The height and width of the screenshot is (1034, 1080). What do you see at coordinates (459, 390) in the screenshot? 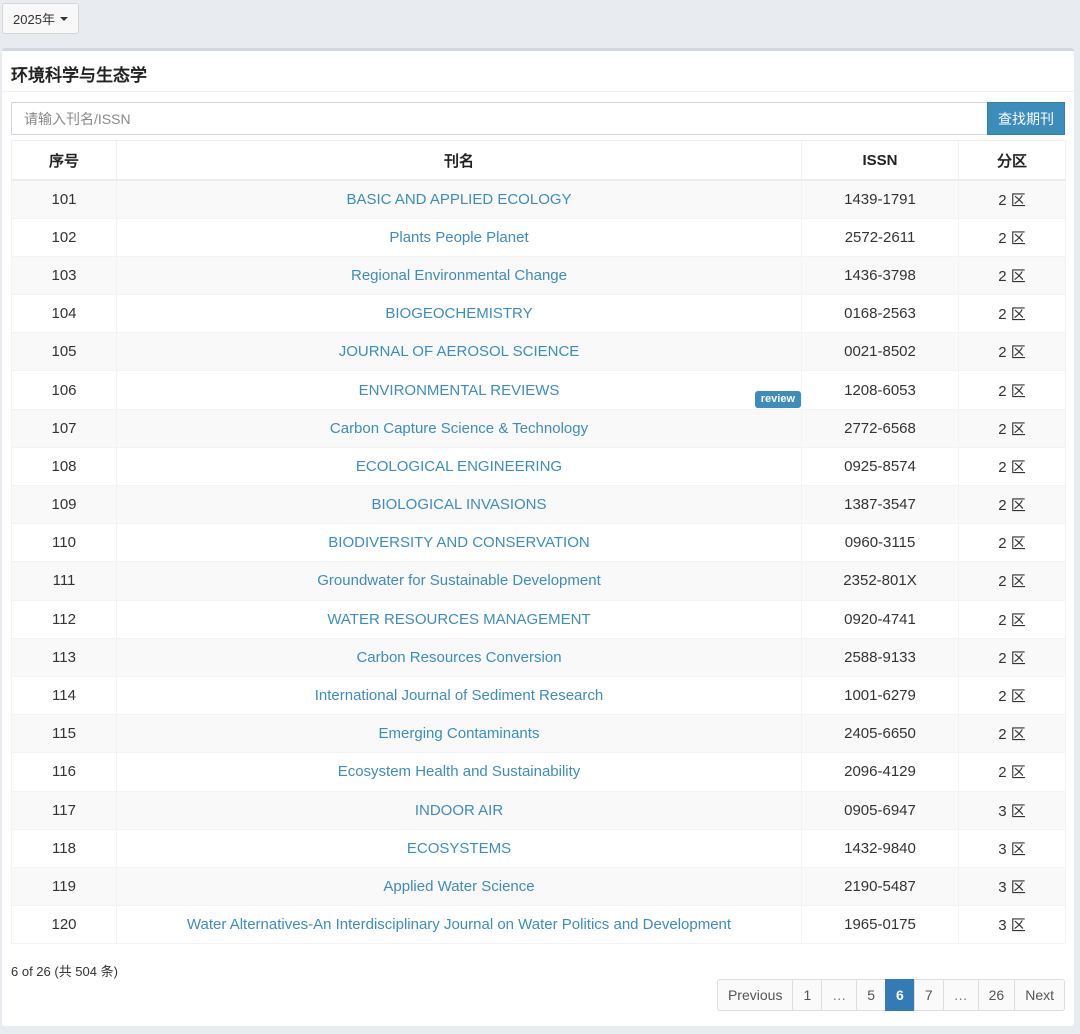
I see `journal-name-link: ENVIRONMENTAL REVIEWS` at bounding box center [459, 390].